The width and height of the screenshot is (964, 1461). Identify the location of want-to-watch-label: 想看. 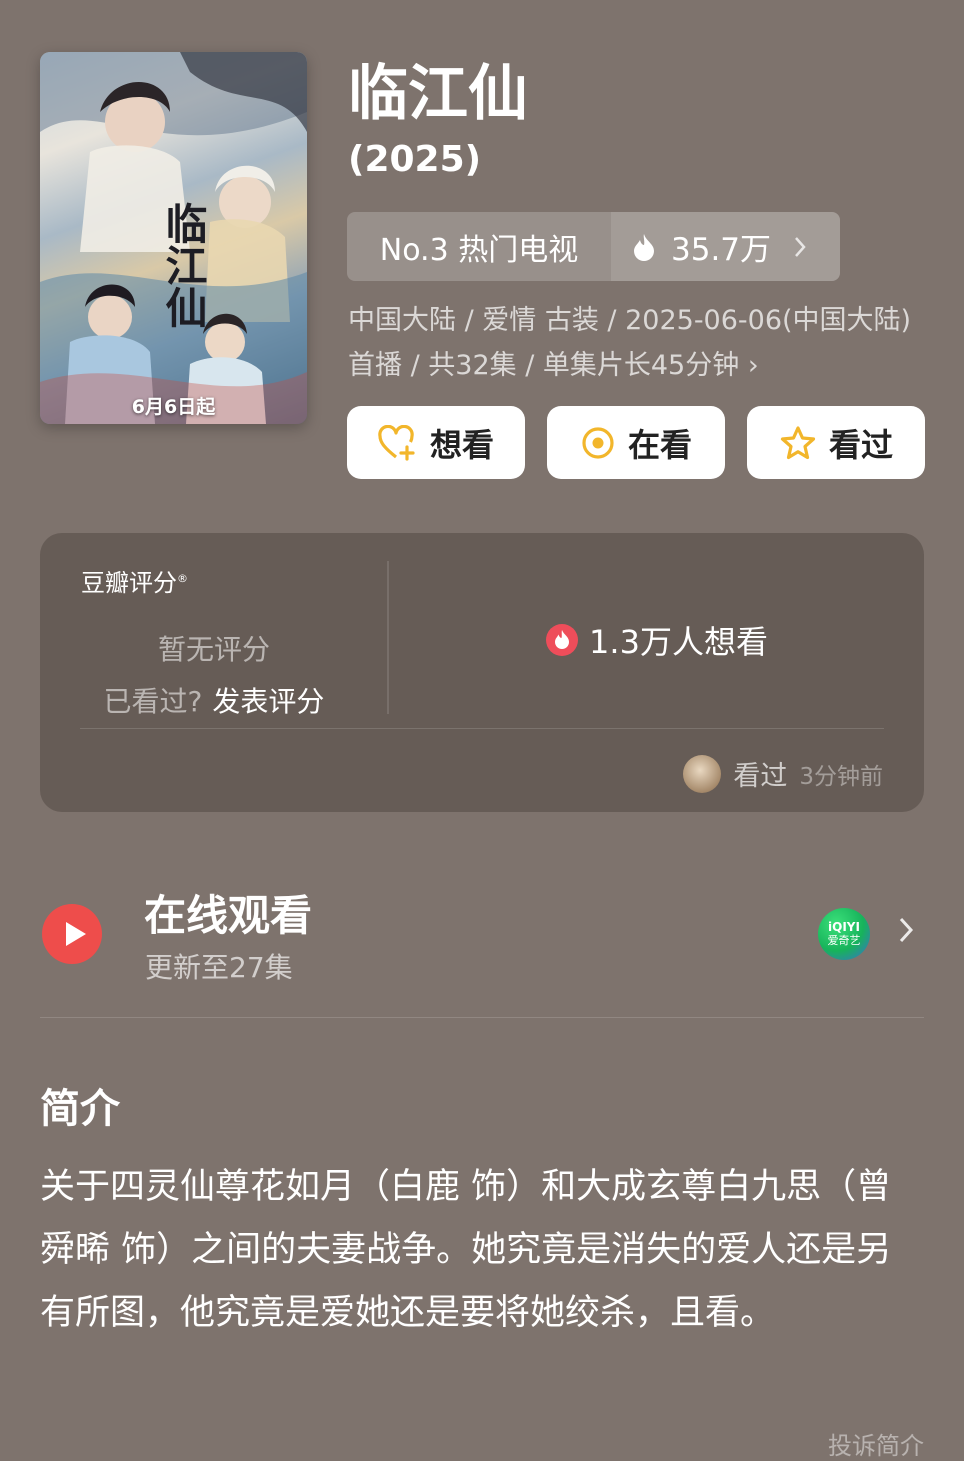
(461, 444).